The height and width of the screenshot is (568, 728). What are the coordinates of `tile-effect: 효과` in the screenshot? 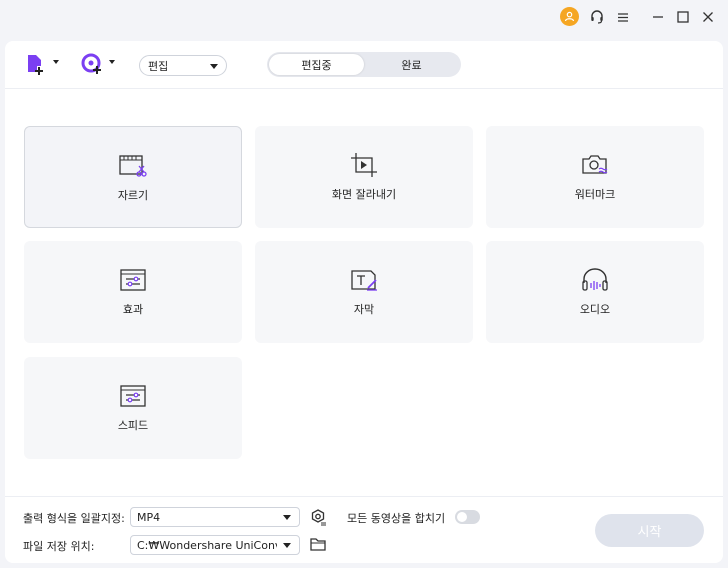 It's located at (133, 292).